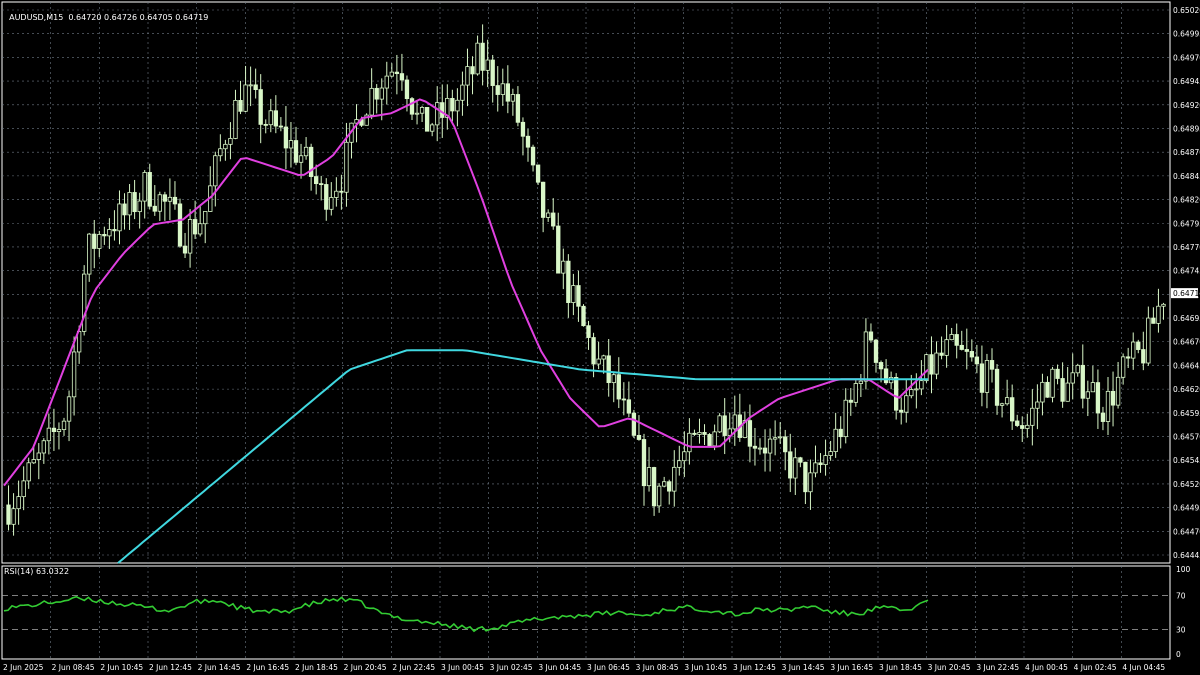  Describe the element at coordinates (37, 571) in the screenshot. I see `rsi-header: RSI(14) 63.0322` at that location.